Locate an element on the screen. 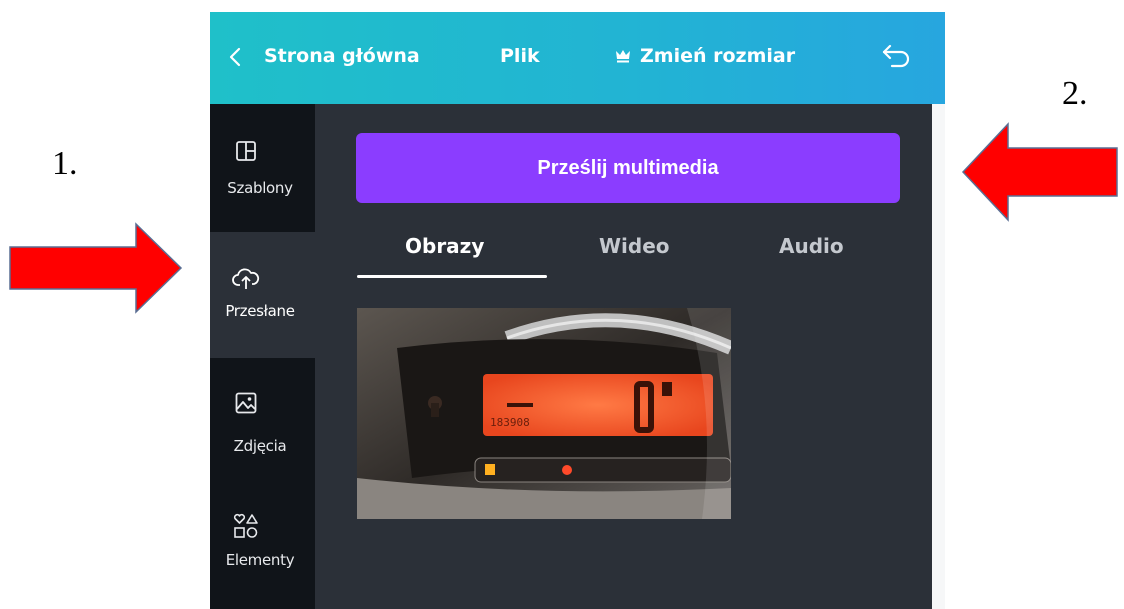  tab-video: Wideo is located at coordinates (634, 246).